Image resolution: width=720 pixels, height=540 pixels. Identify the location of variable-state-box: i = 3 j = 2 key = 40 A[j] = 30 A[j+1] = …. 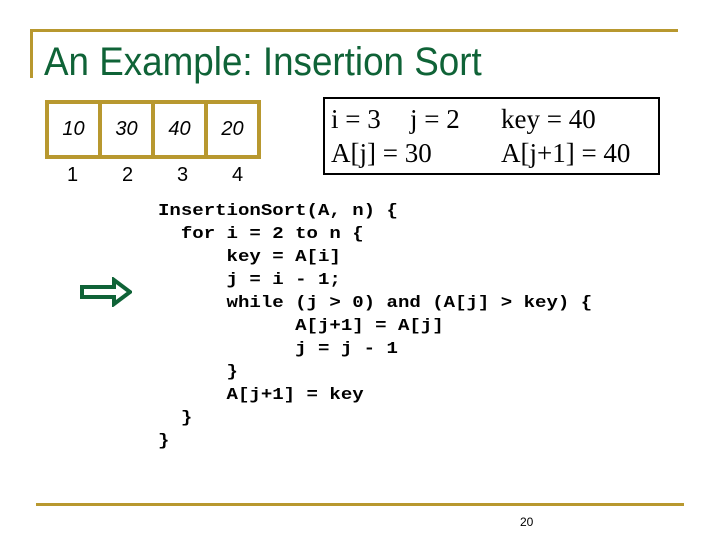
(491, 136).